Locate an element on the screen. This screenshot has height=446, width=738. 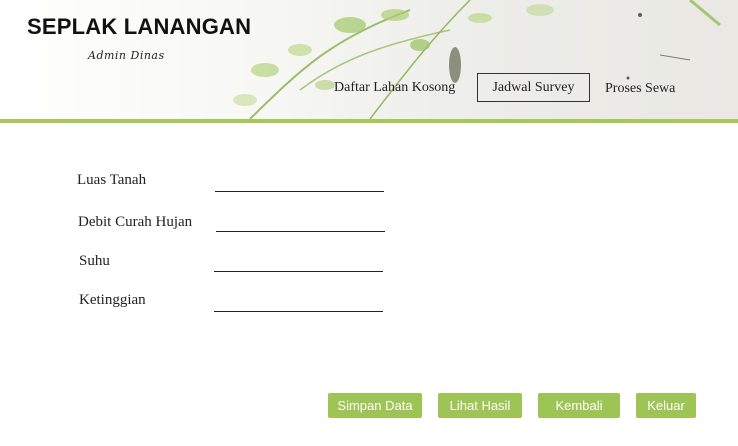
view-result-button: Lihat Hasil is located at coordinates (480, 405).